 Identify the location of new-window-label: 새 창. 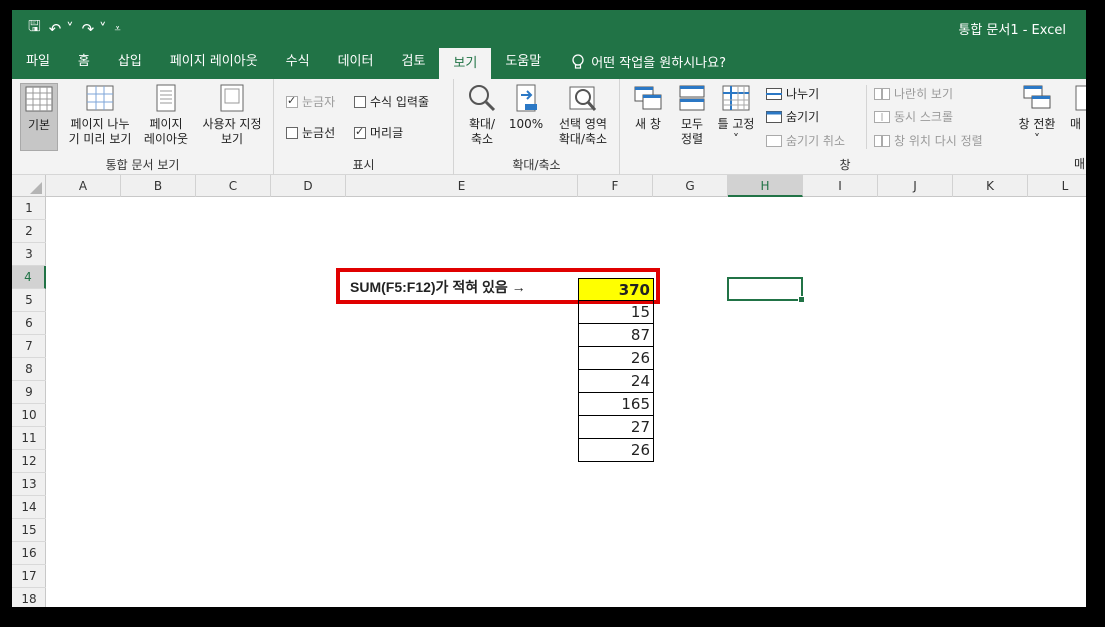
(648, 124).